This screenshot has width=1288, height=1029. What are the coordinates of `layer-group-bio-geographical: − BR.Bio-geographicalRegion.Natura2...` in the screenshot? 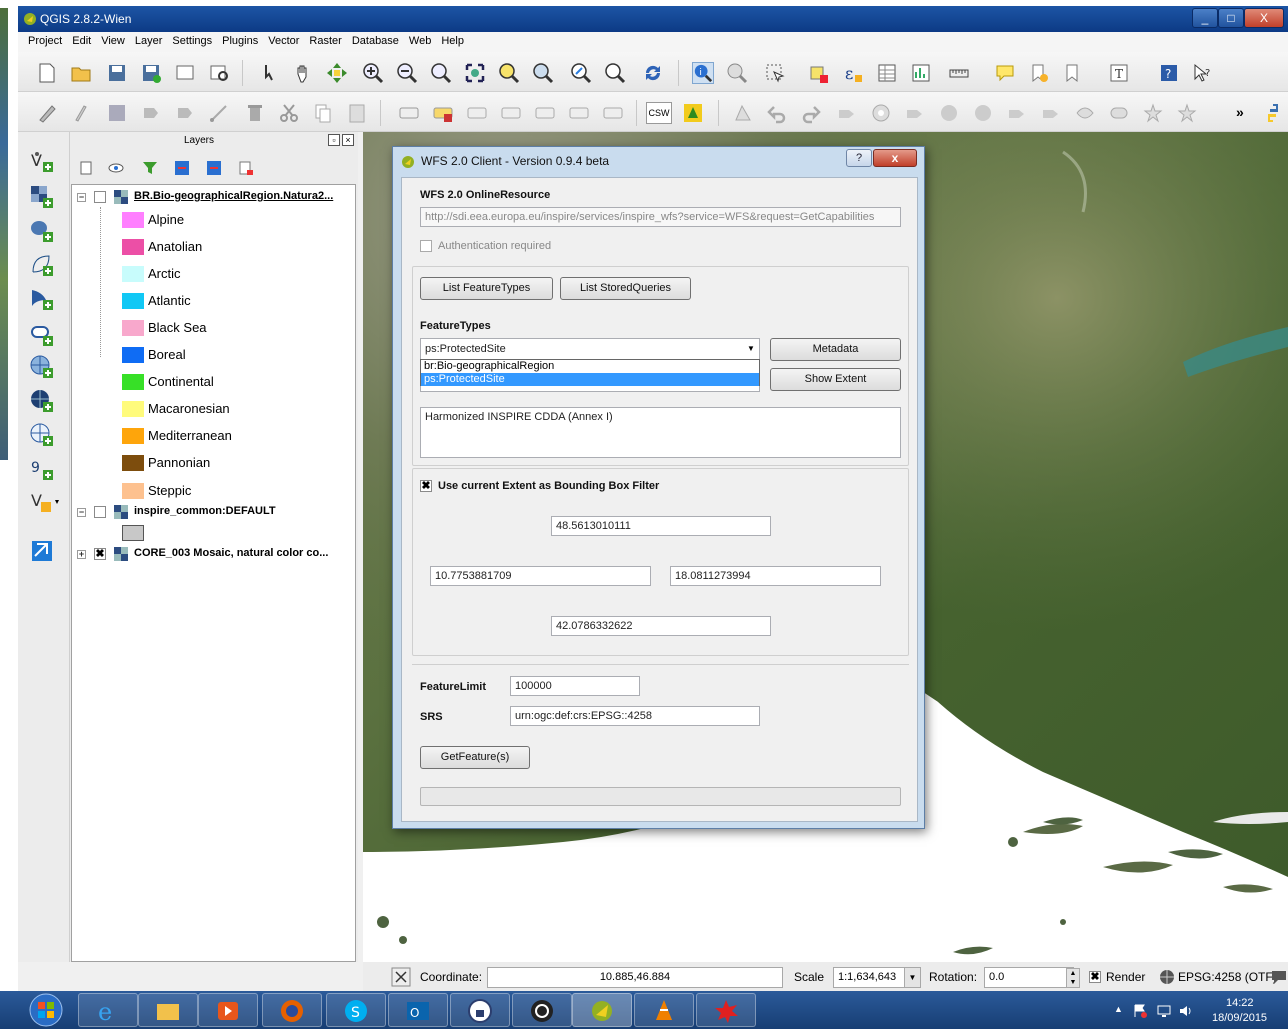 It's located at (213, 197).